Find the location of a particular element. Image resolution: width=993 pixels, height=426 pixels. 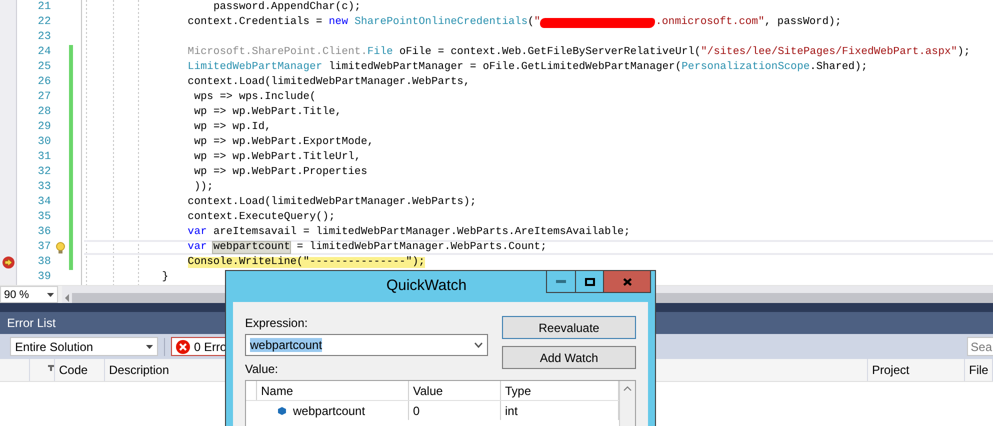

code-line: context.Load(limitedWebPartManager.WebParts); is located at coordinates (331, 202).